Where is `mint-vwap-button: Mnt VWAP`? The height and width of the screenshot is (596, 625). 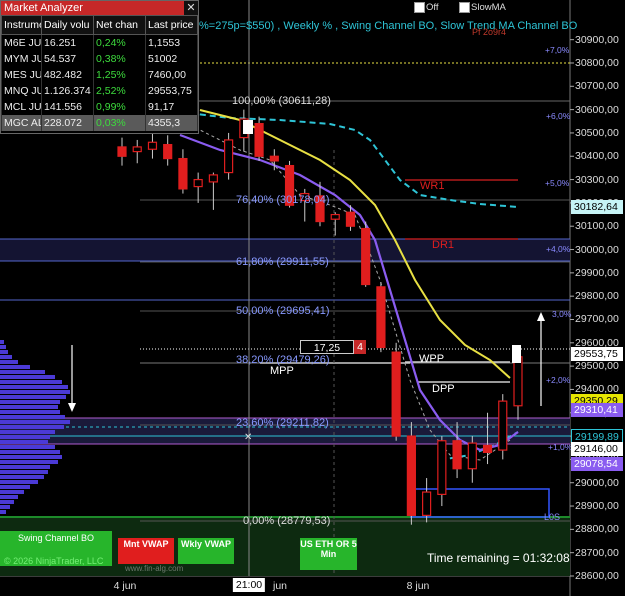
mint-vwap-button: Mnt VWAP is located at coordinates (146, 551).